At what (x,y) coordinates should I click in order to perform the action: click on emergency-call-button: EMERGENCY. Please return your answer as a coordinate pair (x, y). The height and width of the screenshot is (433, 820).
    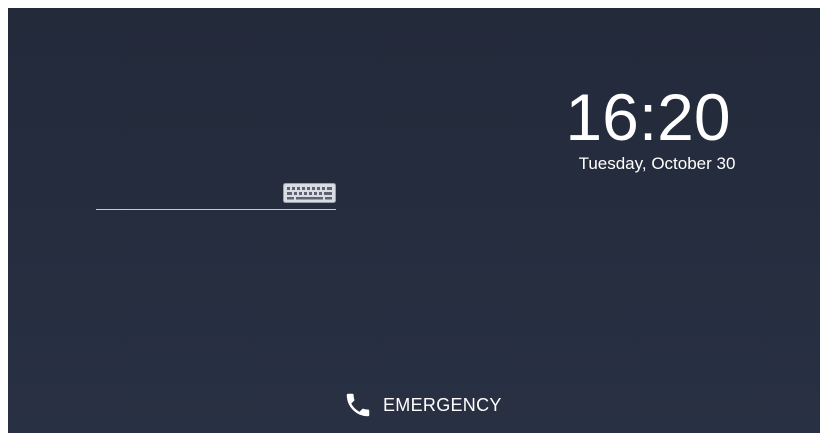
    Looking at the image, I should click on (422, 405).